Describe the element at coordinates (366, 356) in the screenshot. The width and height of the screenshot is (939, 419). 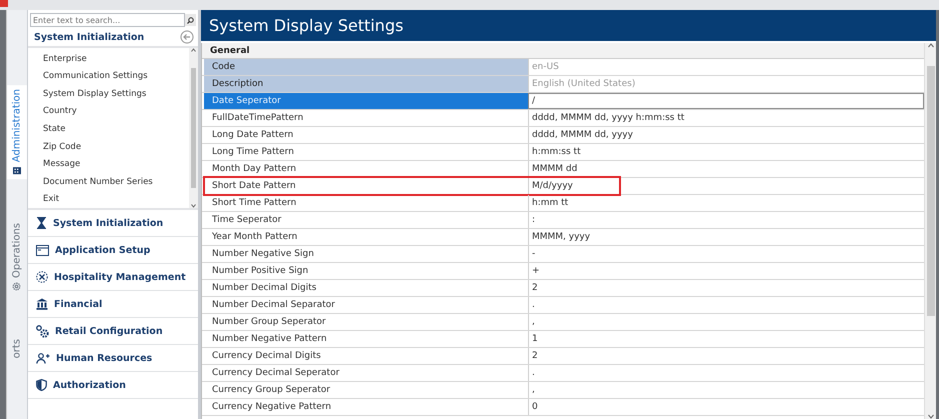
I see `property-name: Currency Decimal Digits` at that location.